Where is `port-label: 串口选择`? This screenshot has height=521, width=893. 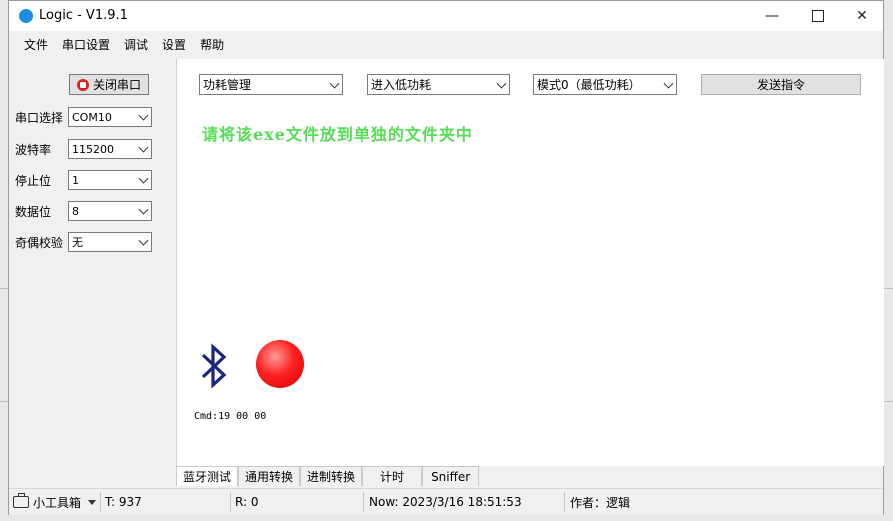 port-label: 串口选择 is located at coordinates (39, 118).